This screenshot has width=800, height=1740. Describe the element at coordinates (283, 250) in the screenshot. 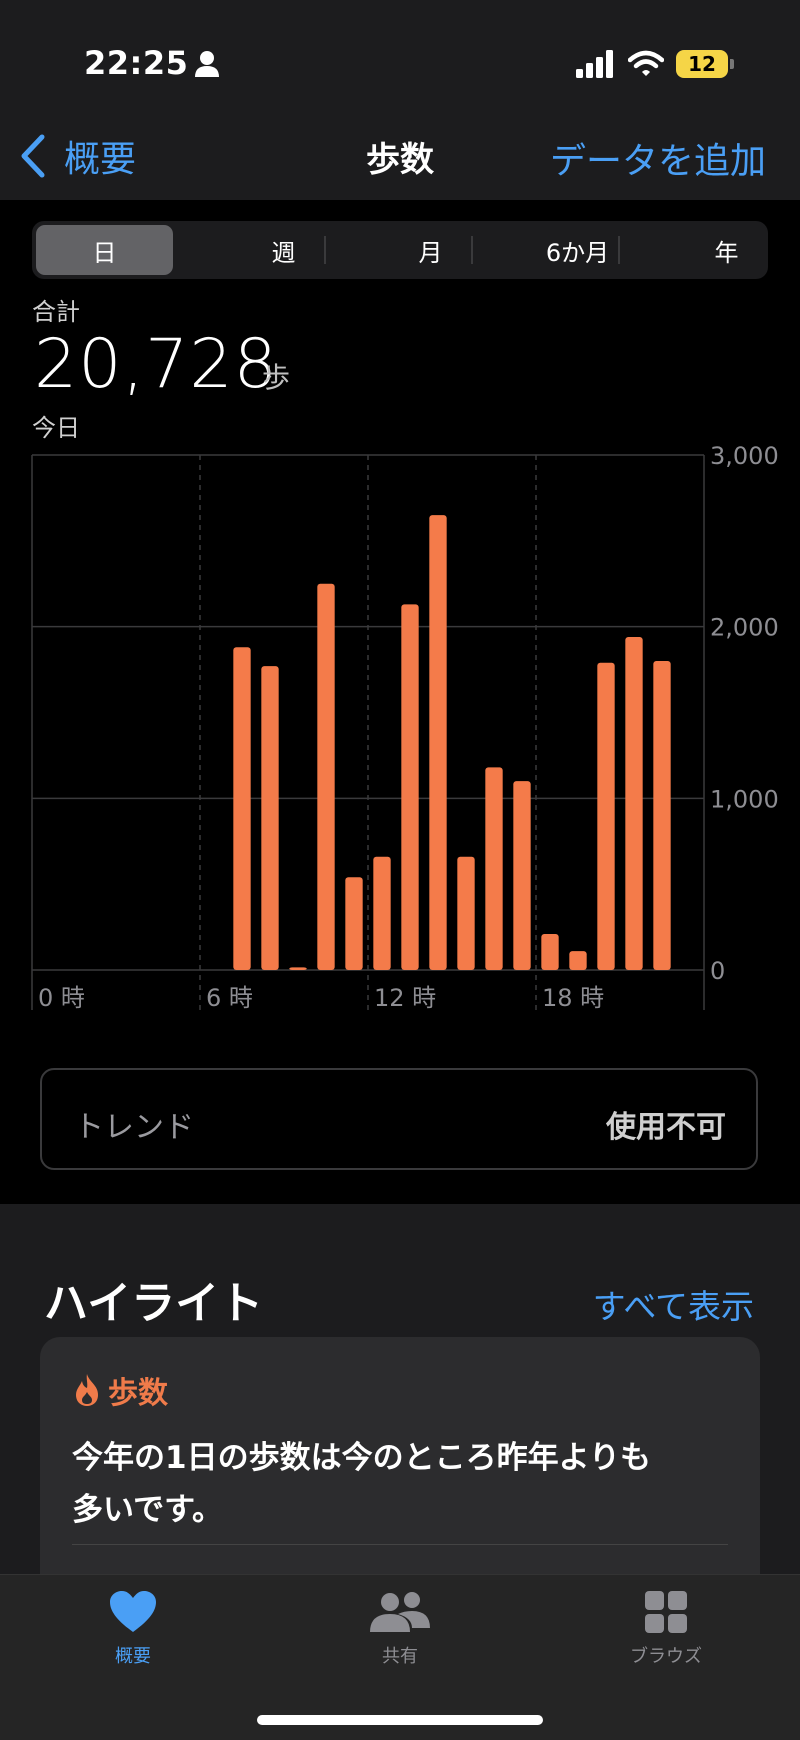

I see `segment-week: 週` at that location.